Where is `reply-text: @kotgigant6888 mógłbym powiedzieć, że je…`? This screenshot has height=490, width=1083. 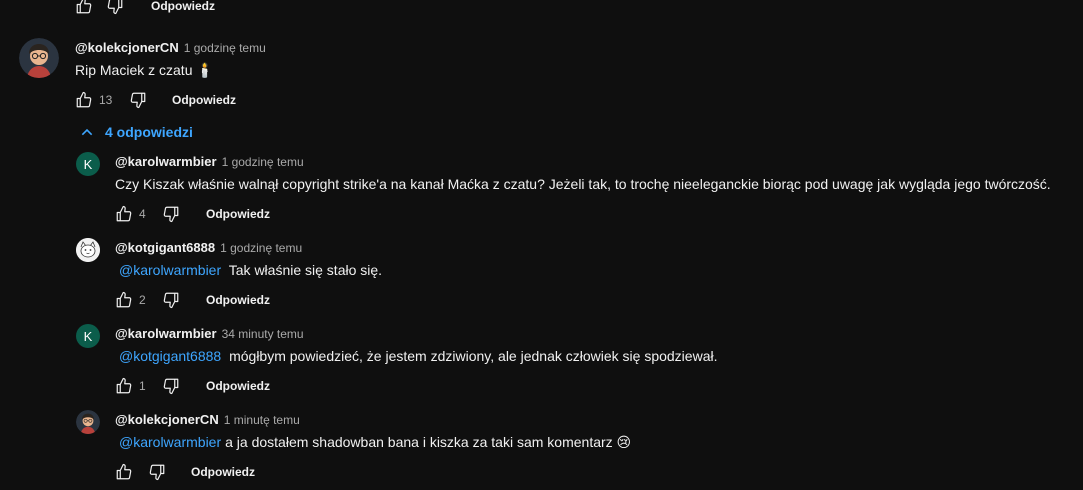
reply-text: @kotgigant6888 mógłbym powiedzieć, że je… is located at coordinates (416, 356).